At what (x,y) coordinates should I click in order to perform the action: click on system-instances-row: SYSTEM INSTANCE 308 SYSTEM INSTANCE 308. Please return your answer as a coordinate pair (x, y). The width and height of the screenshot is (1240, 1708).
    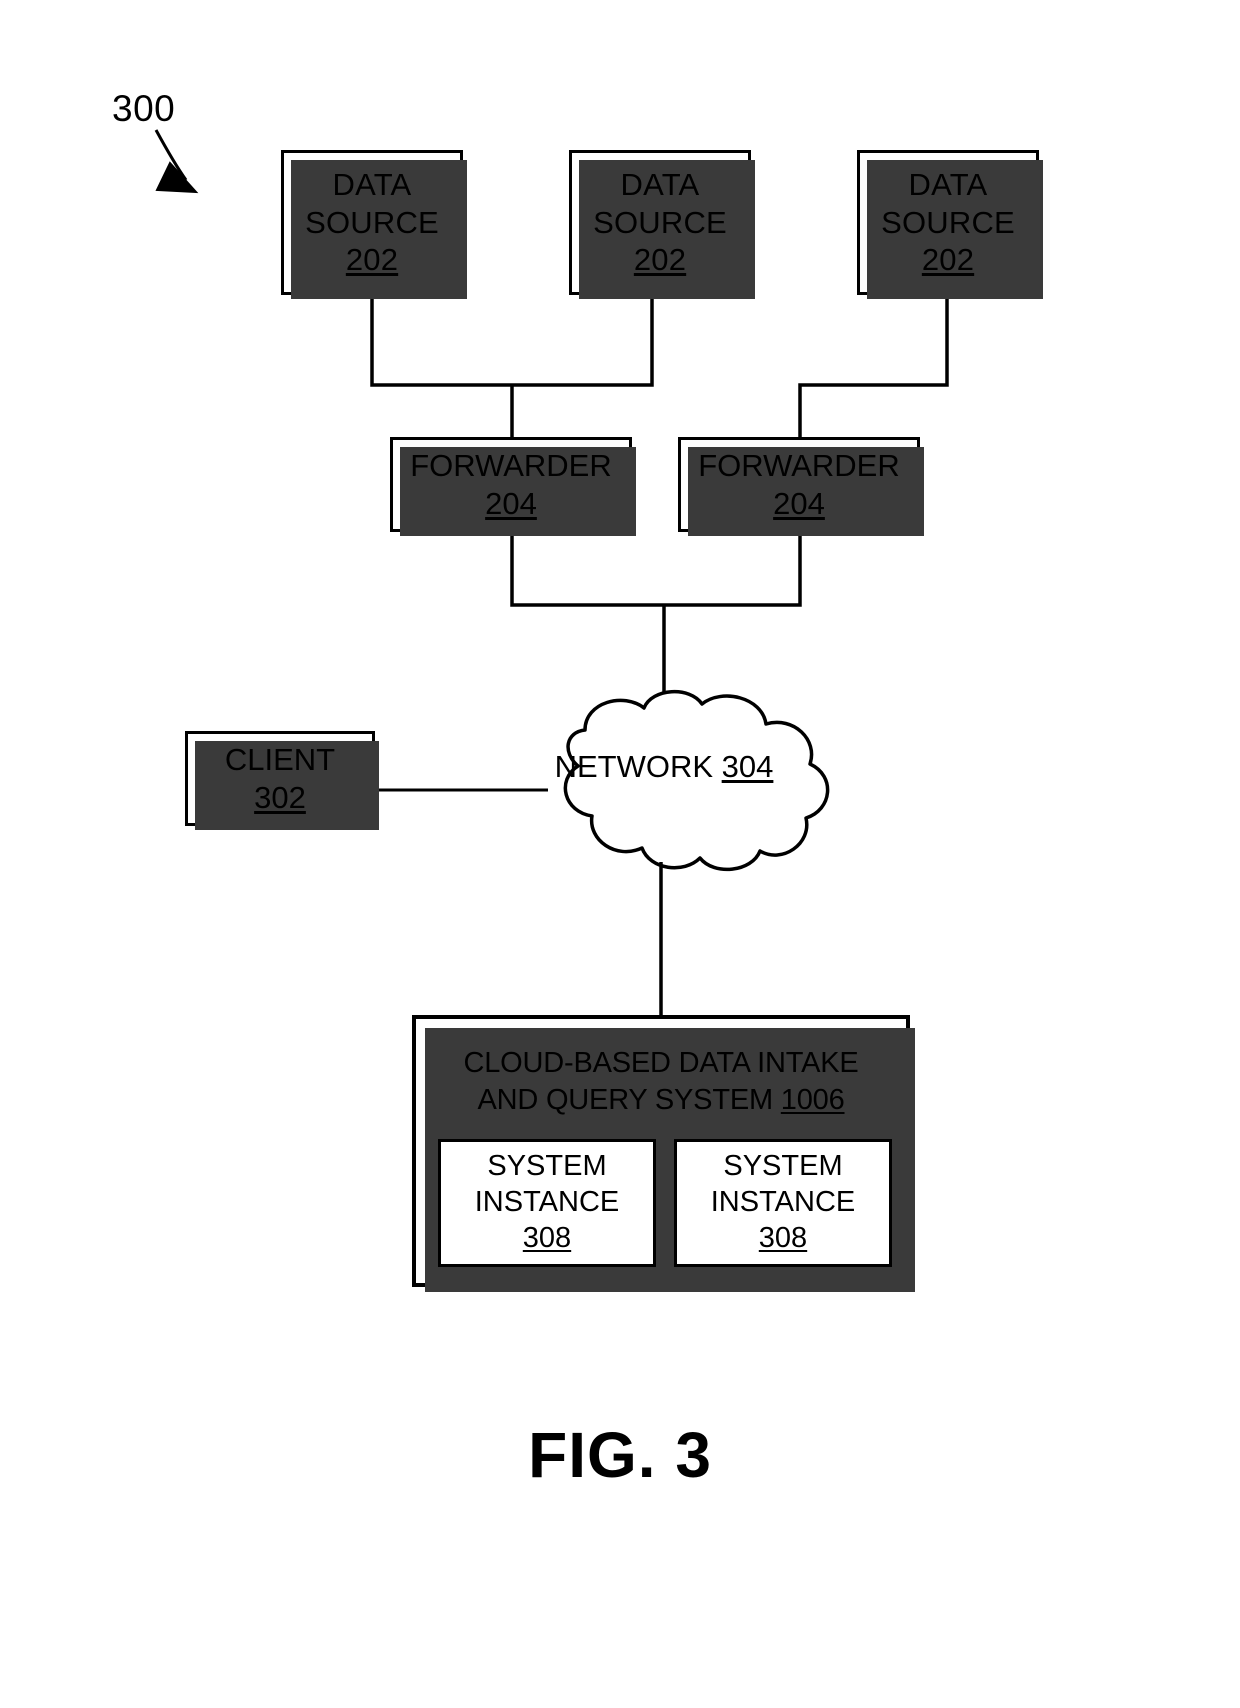
    Looking at the image, I should click on (665, 1203).